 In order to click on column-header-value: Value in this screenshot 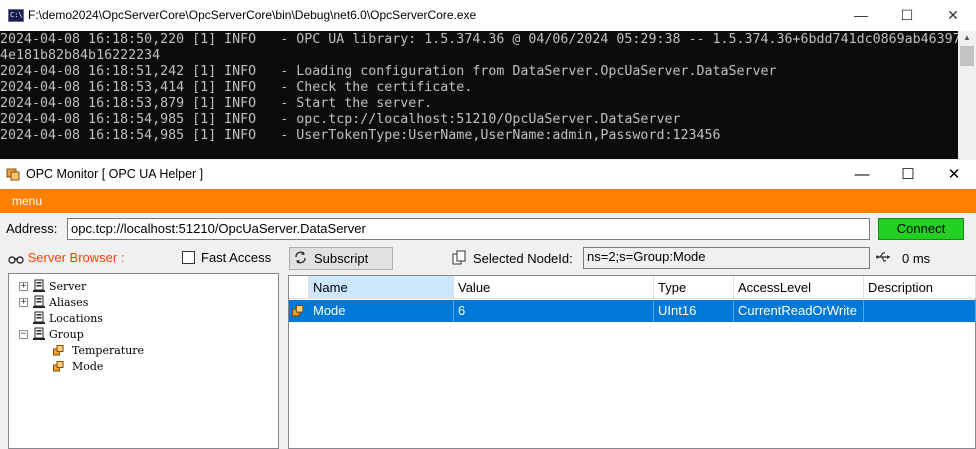, I will do `click(554, 287)`.